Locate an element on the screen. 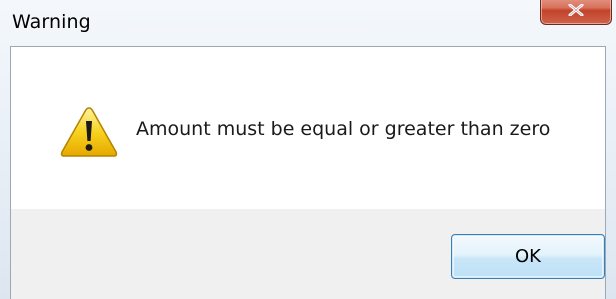  close-icon is located at coordinates (576, 10).